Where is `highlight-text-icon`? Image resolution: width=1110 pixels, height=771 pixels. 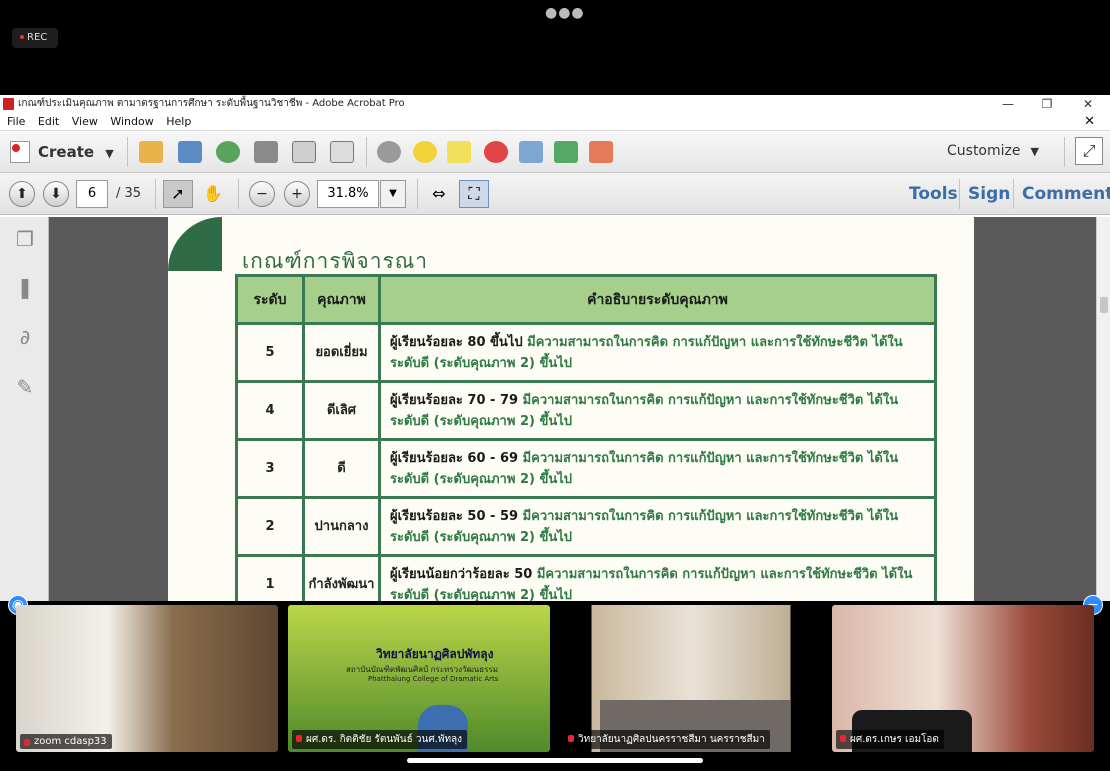 highlight-text-icon is located at coordinates (459, 152).